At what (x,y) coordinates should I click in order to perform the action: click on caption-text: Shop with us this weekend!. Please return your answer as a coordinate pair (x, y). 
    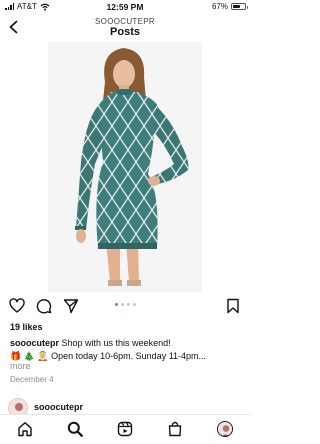
    Looking at the image, I should click on (115, 343).